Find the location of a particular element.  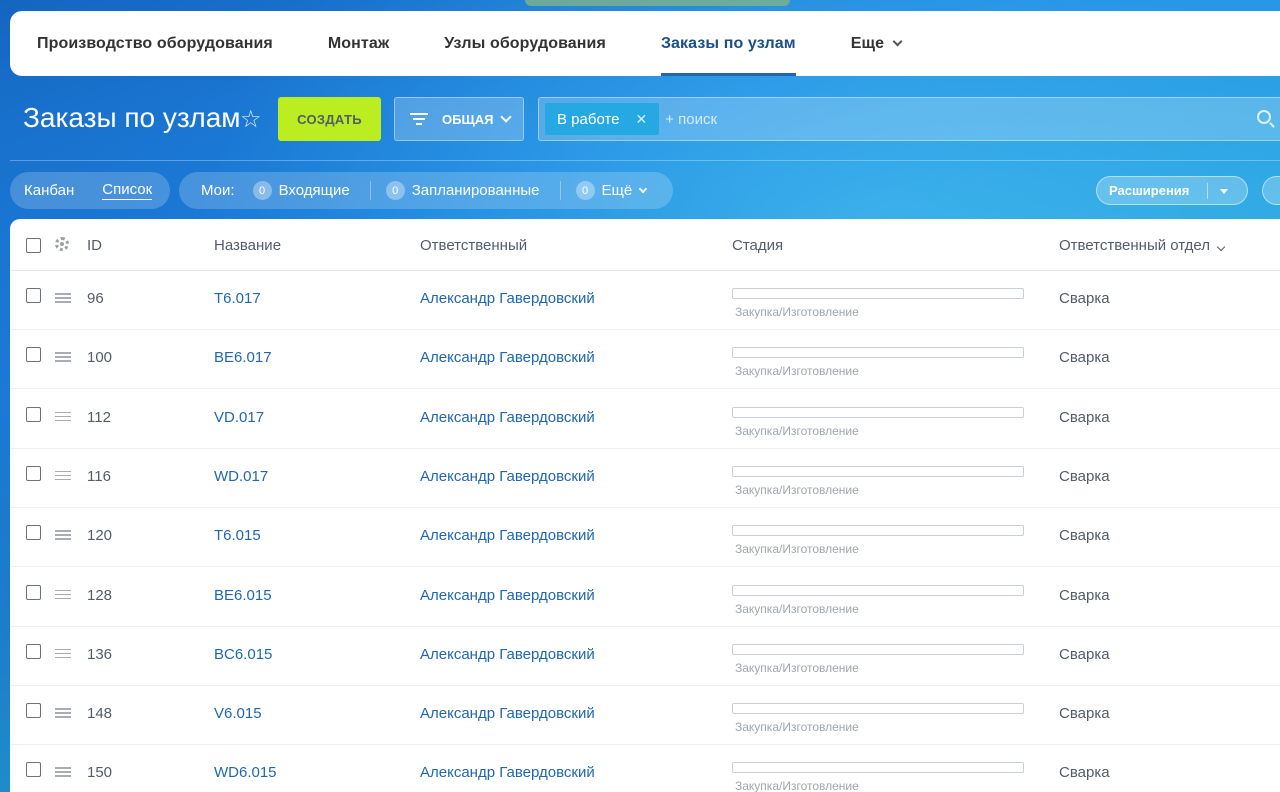

cell-name-link: WD6.015 is located at coordinates (245, 772).